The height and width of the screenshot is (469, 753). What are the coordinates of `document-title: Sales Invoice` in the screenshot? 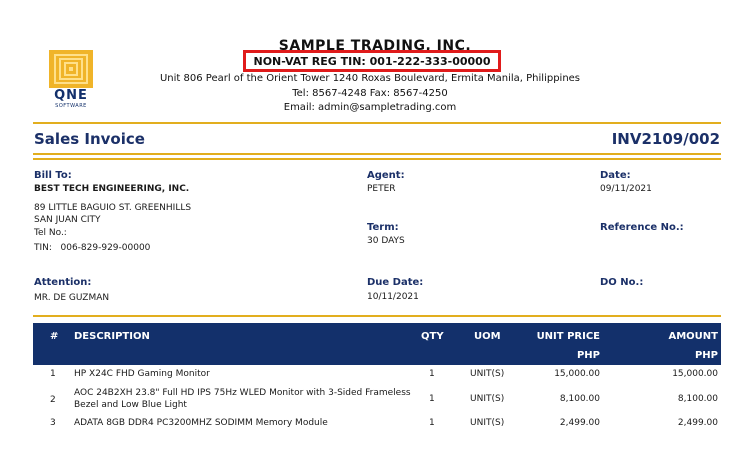 It's located at (89, 139).